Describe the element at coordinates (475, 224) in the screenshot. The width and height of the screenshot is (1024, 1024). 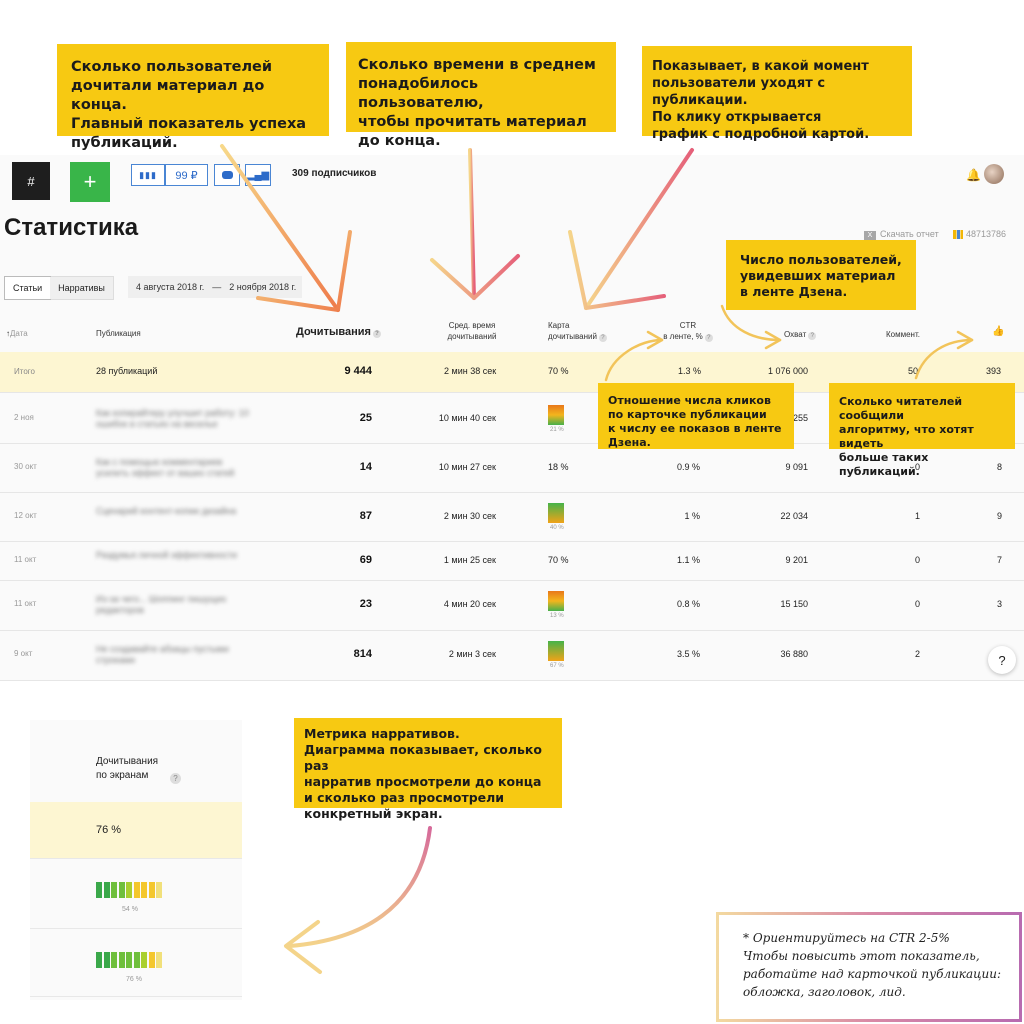
I see `arrow-avg-time` at that location.